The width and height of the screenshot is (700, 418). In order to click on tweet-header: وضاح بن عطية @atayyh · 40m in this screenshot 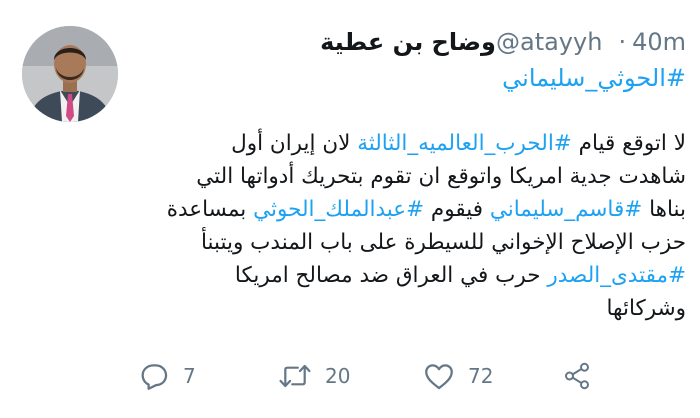, I will do `click(503, 42)`.